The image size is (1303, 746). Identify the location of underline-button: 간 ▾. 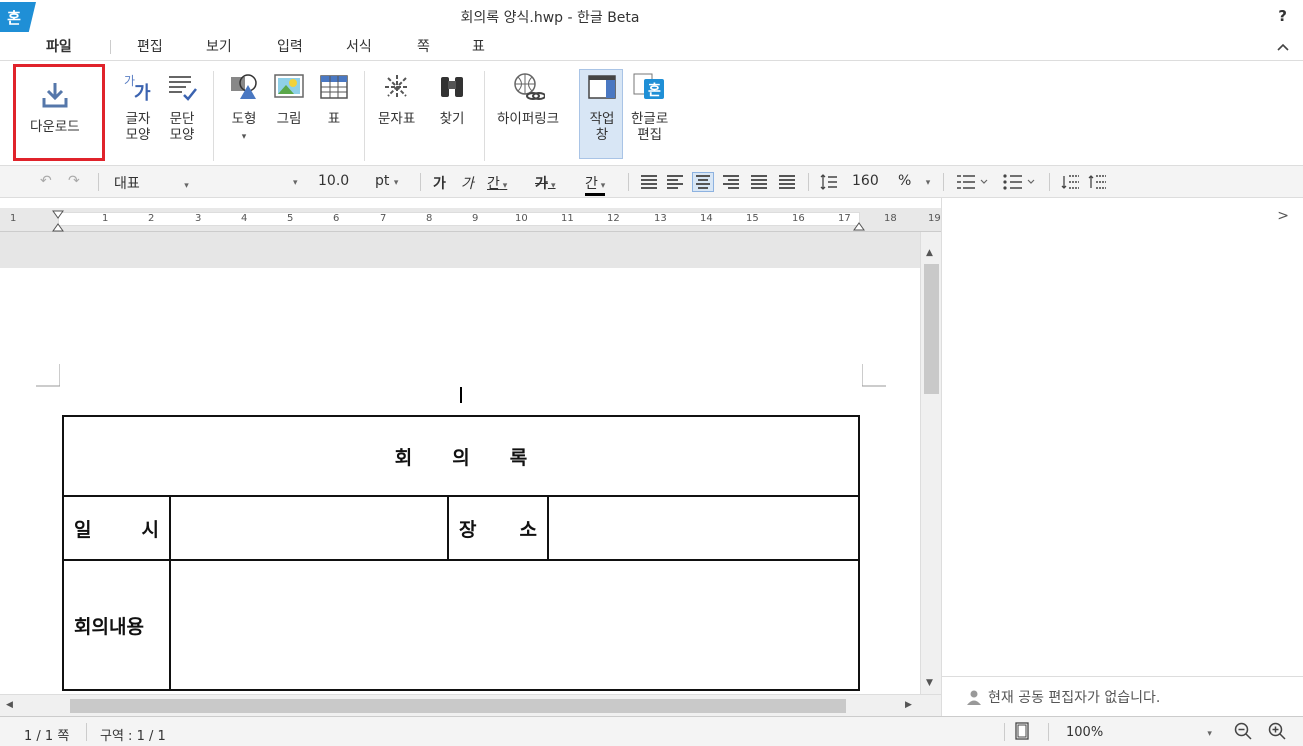
(497, 183).